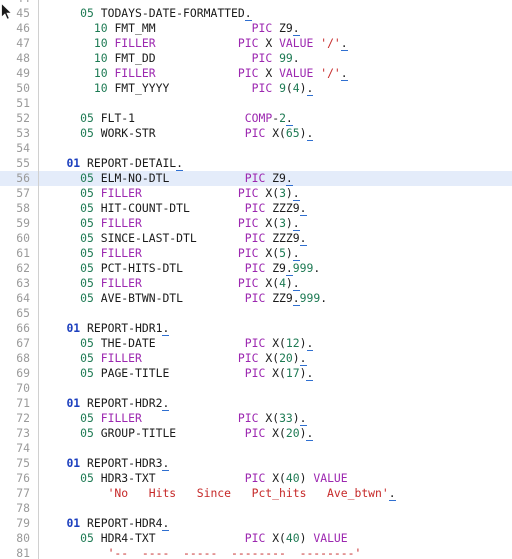 The image size is (512, 559). I want to click on code-line: 66 01 REPORT-HDR1., so click(256, 328).